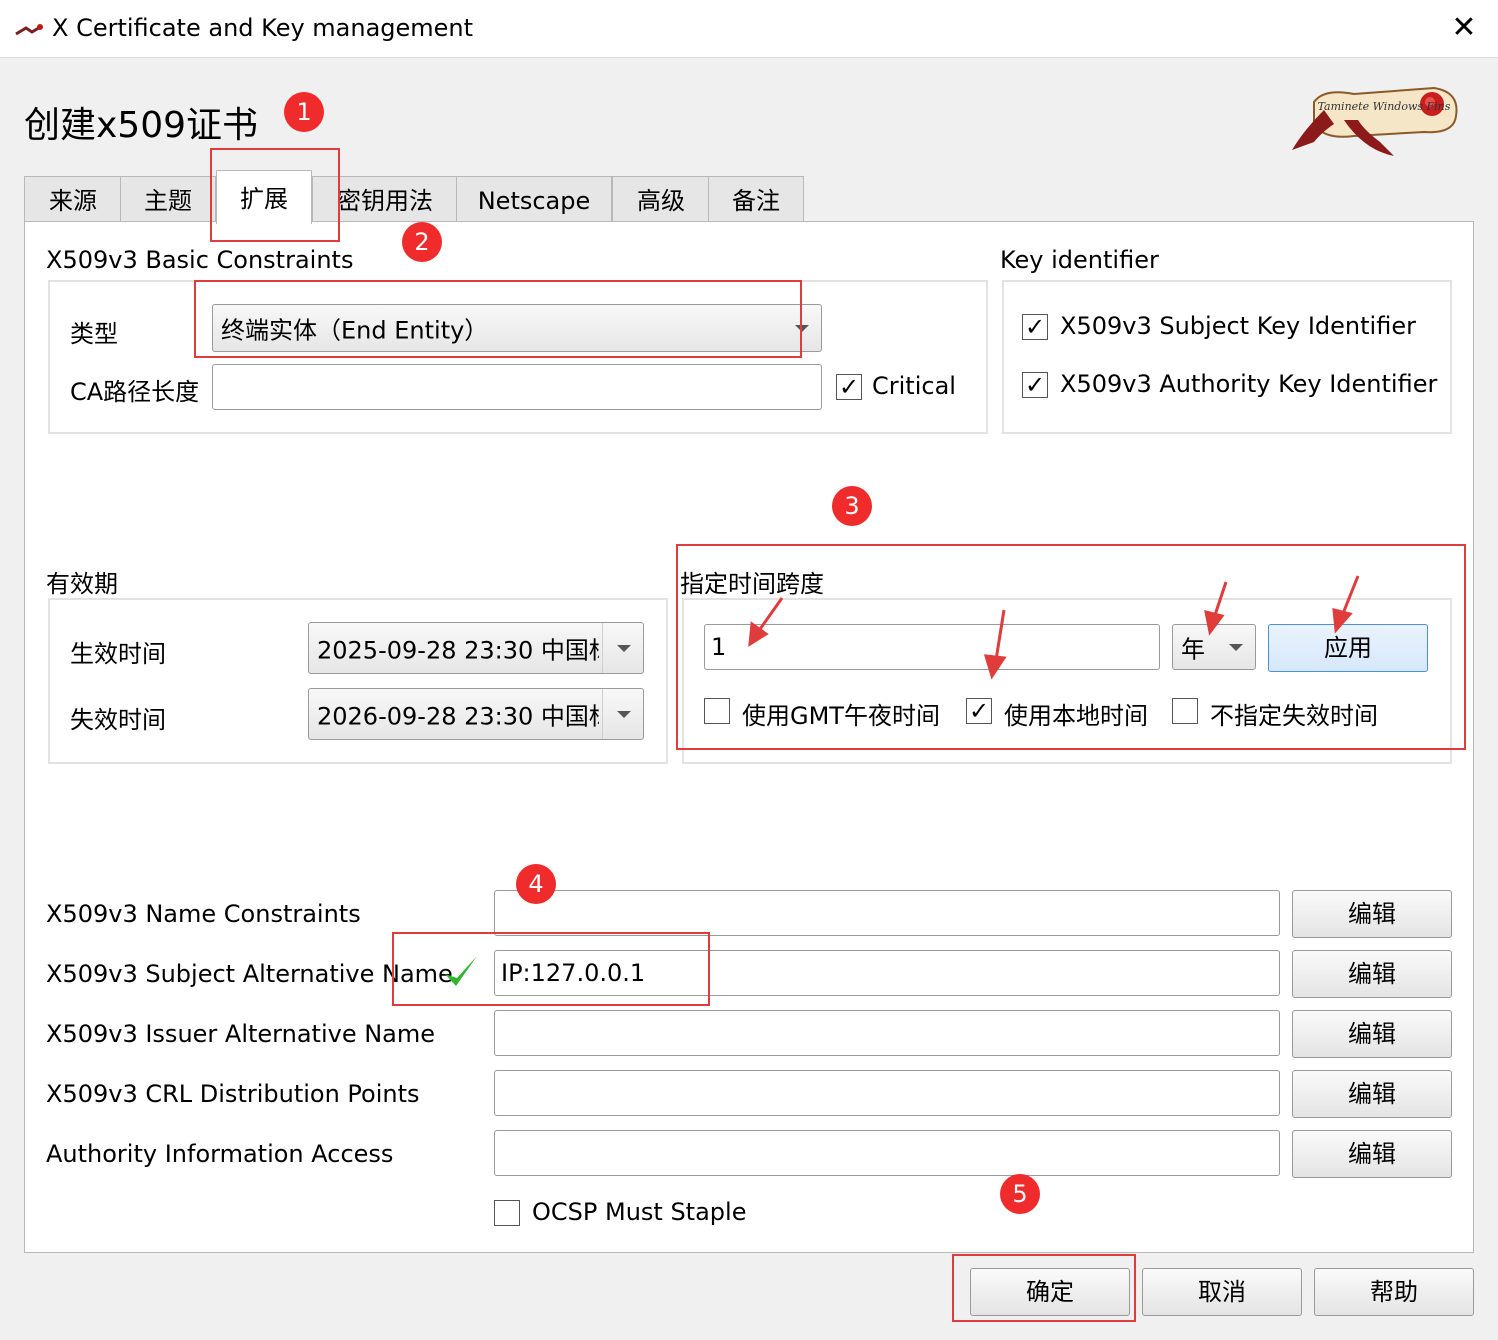 This screenshot has height=1340, width=1498. What do you see at coordinates (517, 387) in the screenshot?
I see `path-length-input` at bounding box center [517, 387].